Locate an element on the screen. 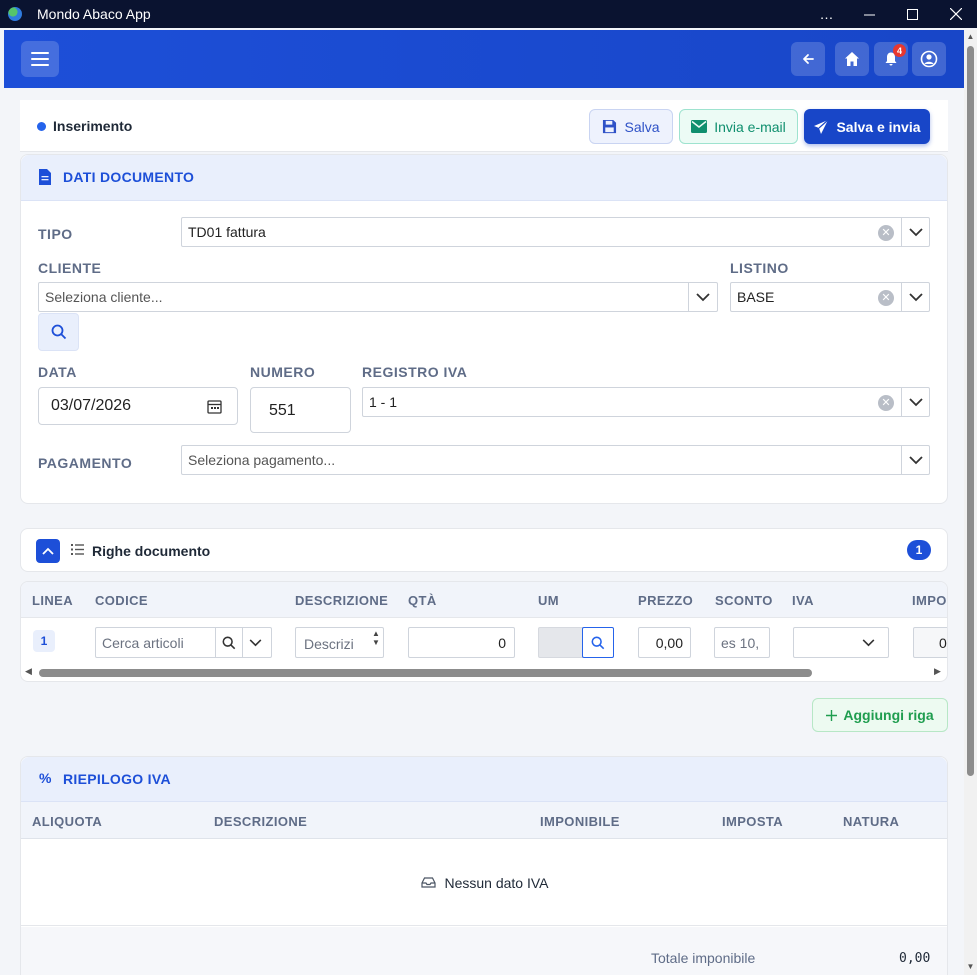  document-data-header: DATI DOCUMENTO is located at coordinates (484, 178).